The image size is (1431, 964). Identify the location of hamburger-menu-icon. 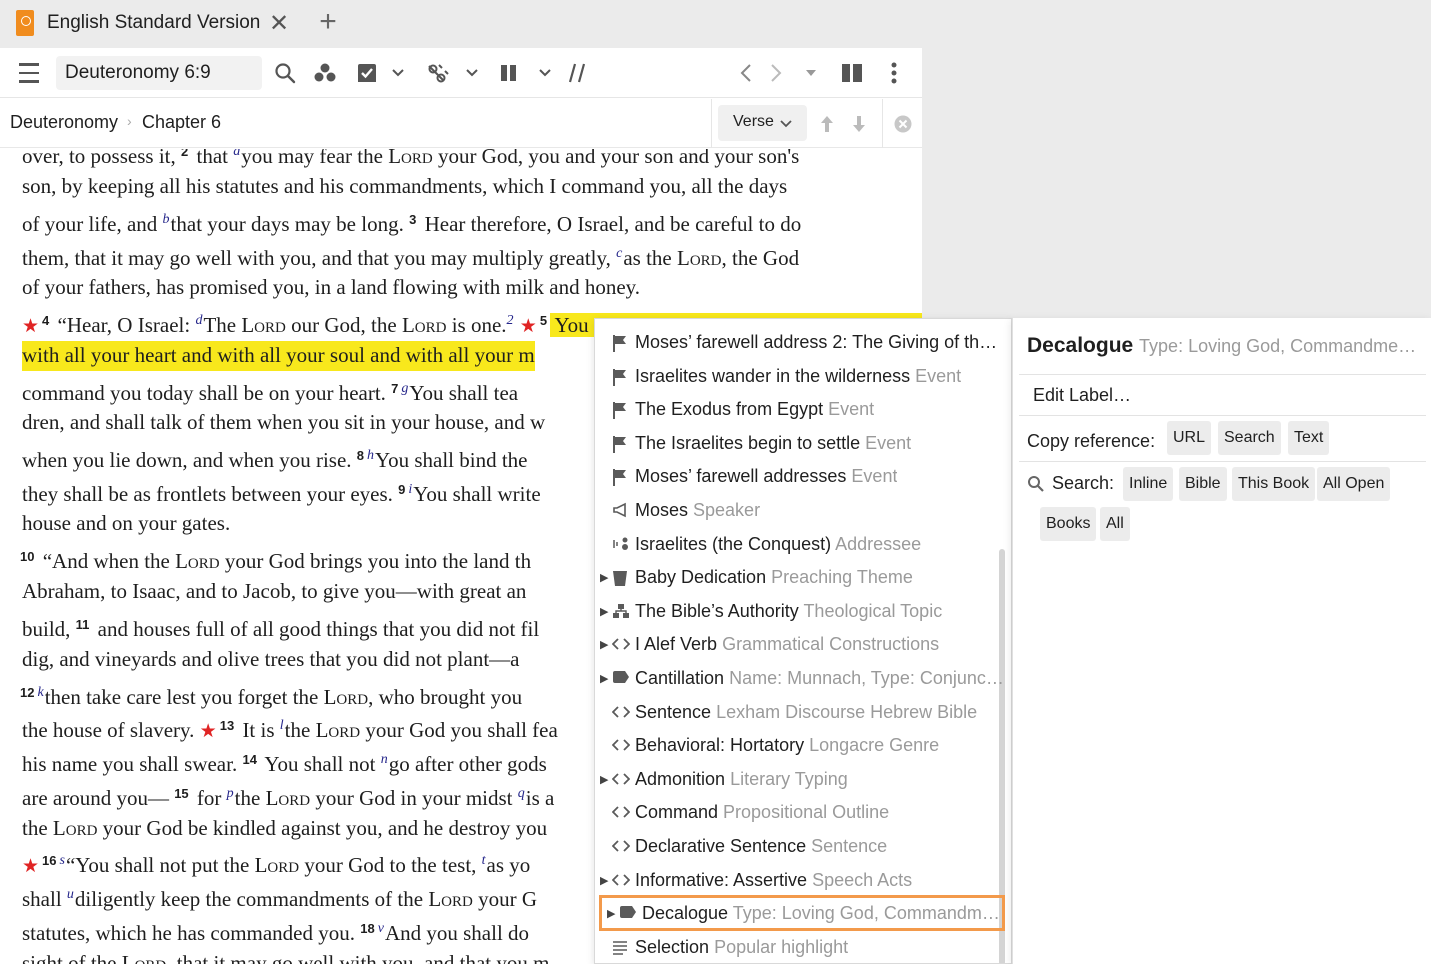
(29, 73).